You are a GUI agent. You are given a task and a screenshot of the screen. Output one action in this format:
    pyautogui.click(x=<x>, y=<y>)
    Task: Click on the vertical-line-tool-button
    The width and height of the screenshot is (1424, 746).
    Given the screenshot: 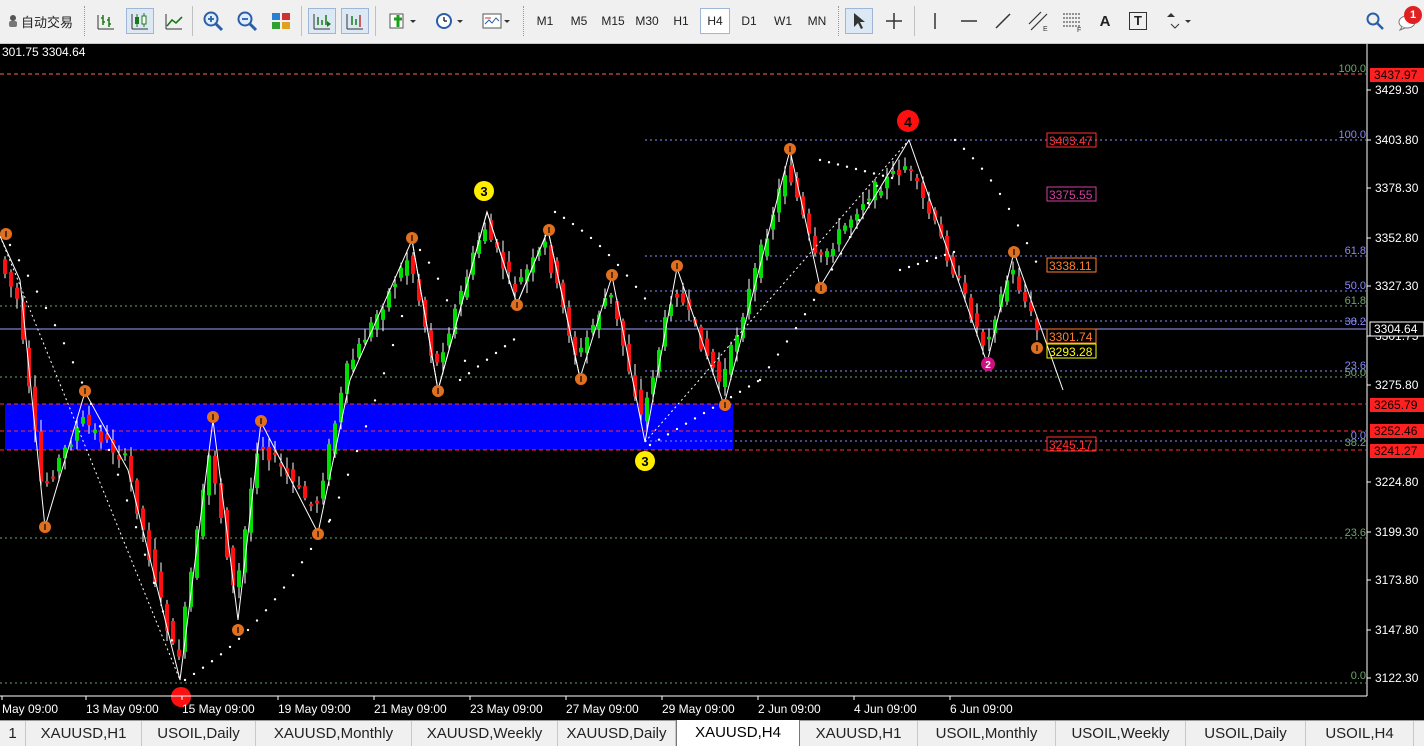 What is the action you would take?
    pyautogui.click(x=935, y=21)
    